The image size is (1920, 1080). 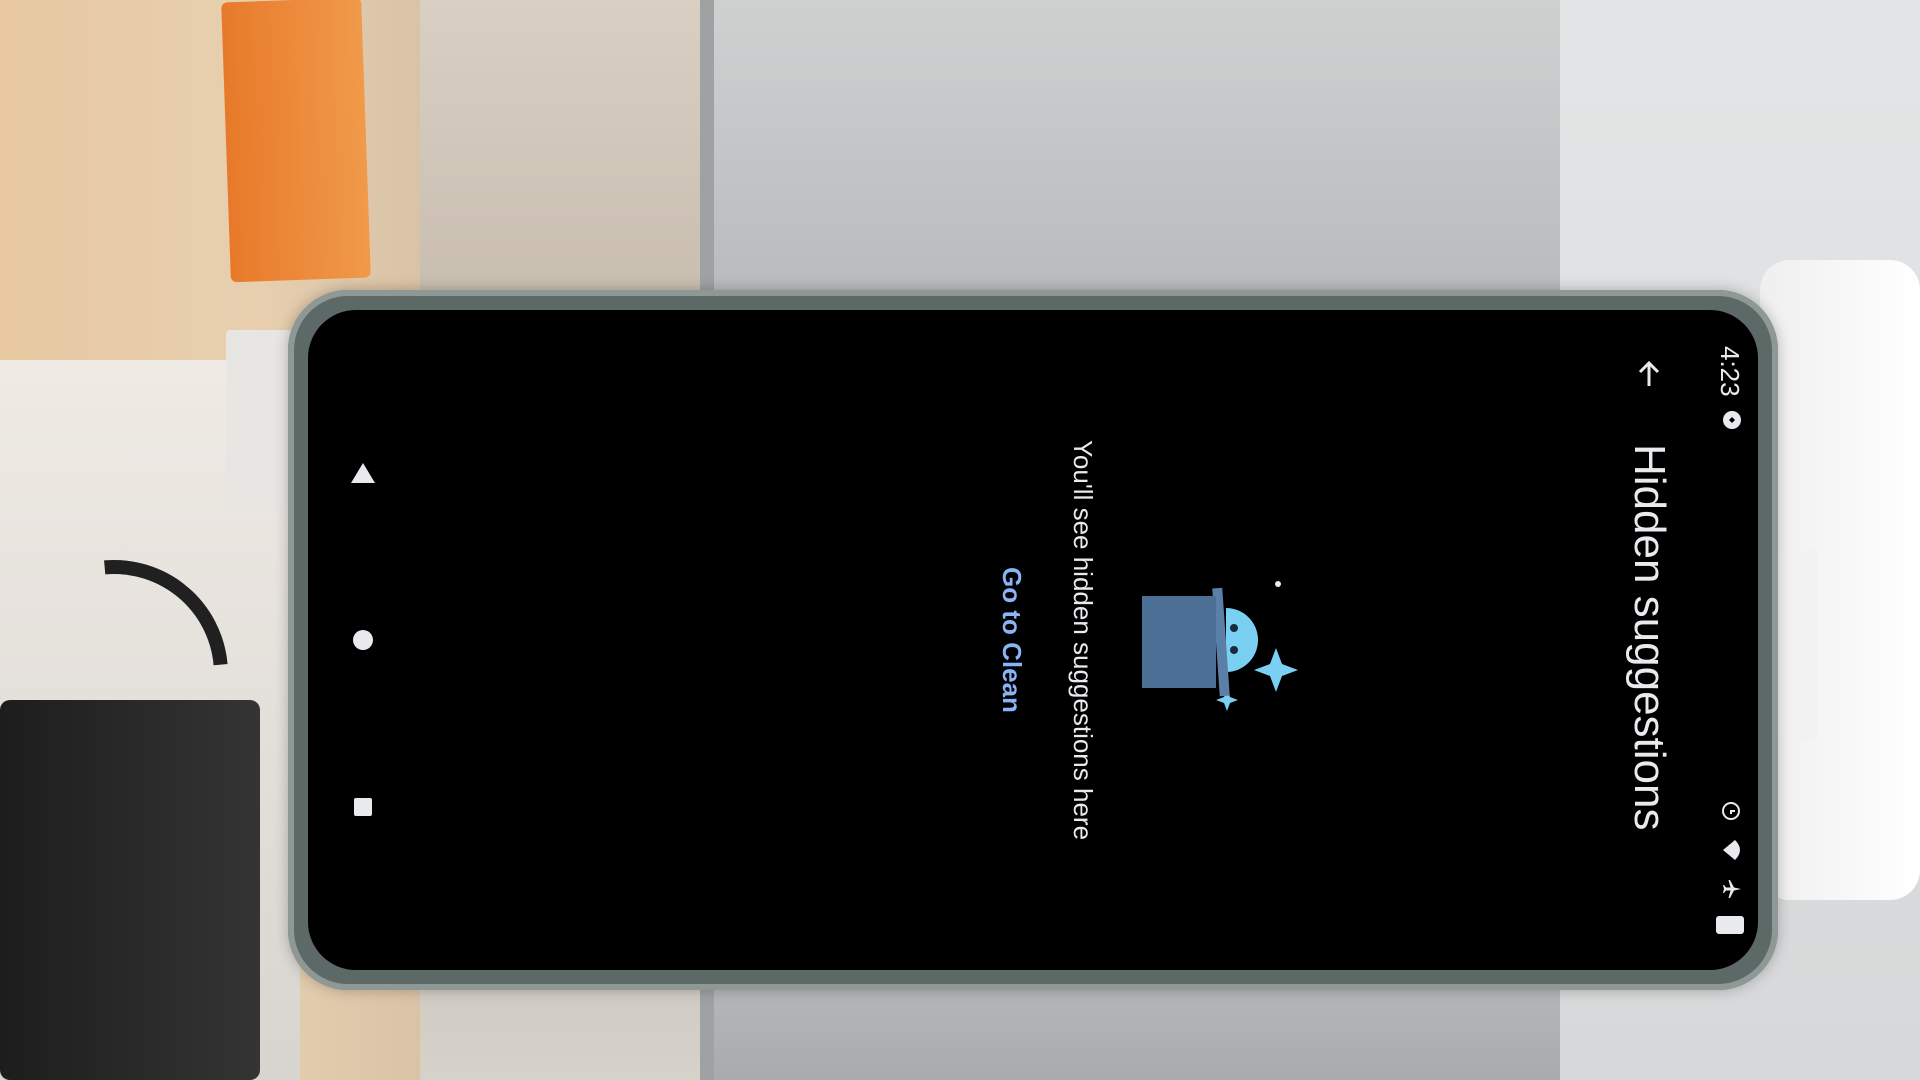 What do you see at coordinates (1730, 640) in the screenshot?
I see `status-bar: 4:23` at bounding box center [1730, 640].